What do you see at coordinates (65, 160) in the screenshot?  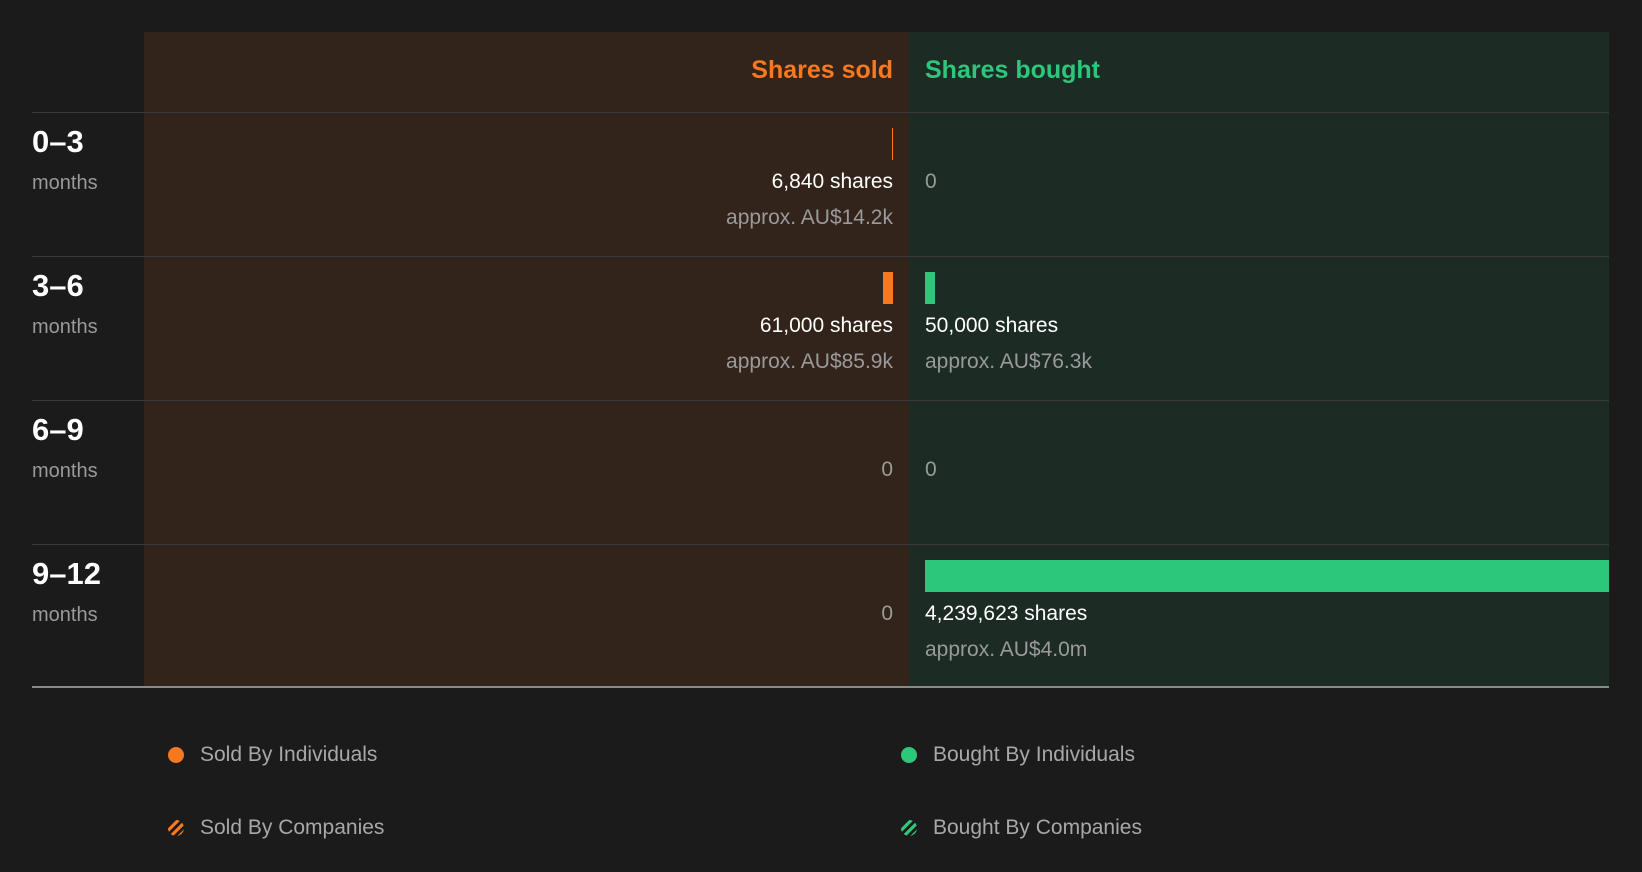 I see `row-label: 0–3 months` at bounding box center [65, 160].